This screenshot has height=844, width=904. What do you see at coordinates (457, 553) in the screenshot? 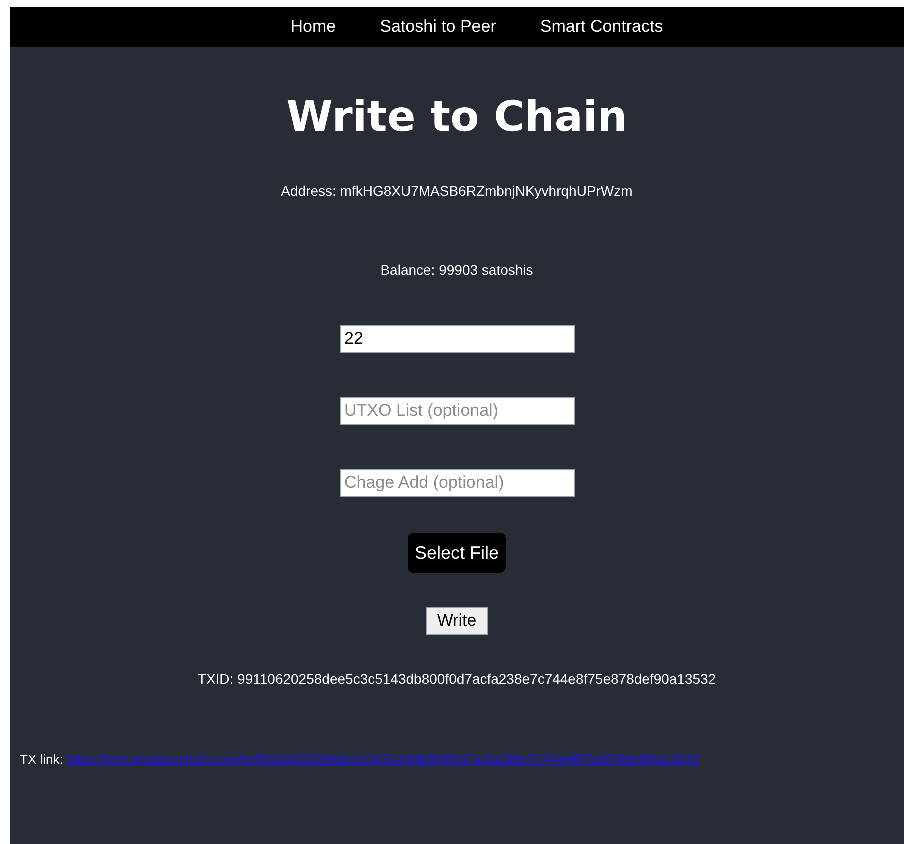
I see `select-file-button: Select File` at bounding box center [457, 553].